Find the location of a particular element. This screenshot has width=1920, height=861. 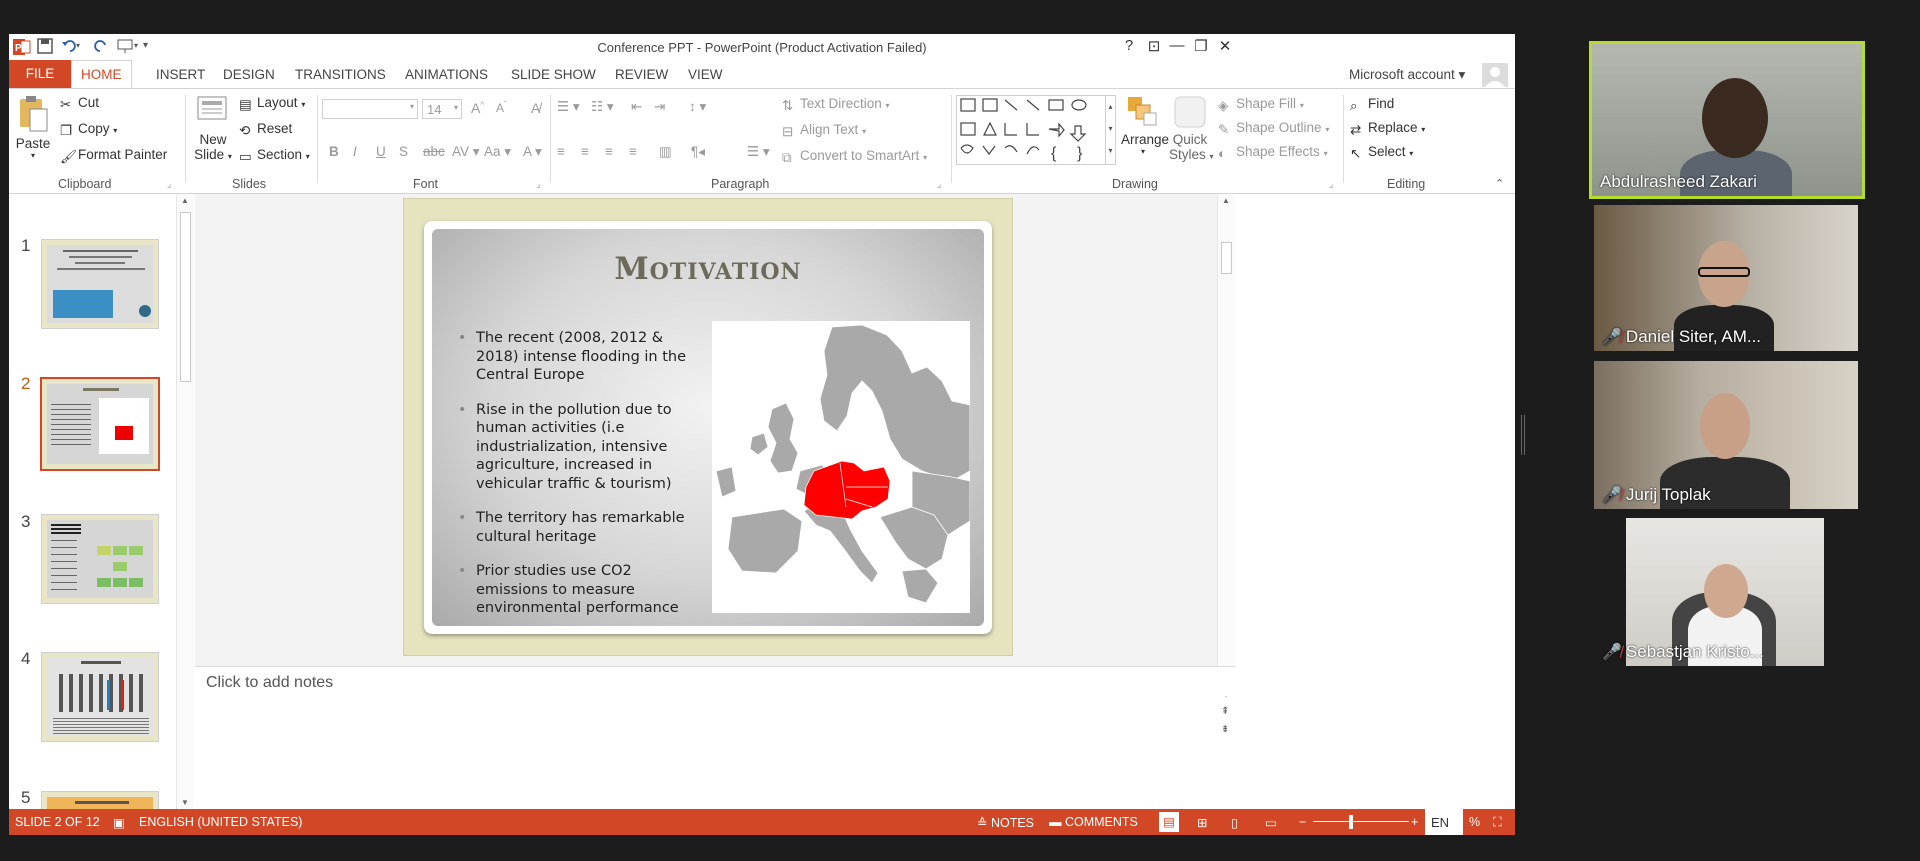

zoom-slider-thumb is located at coordinates (1351, 822).